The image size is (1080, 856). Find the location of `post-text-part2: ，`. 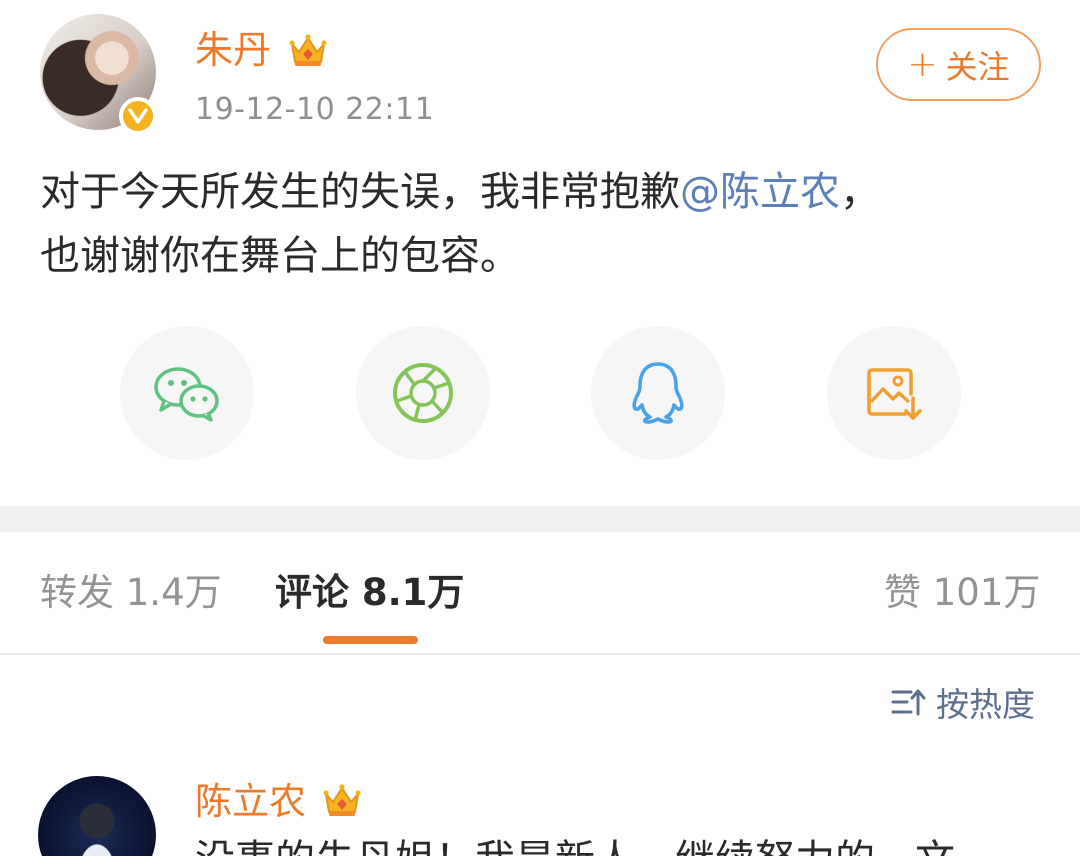

post-text-part2: ， is located at coordinates (860, 192).